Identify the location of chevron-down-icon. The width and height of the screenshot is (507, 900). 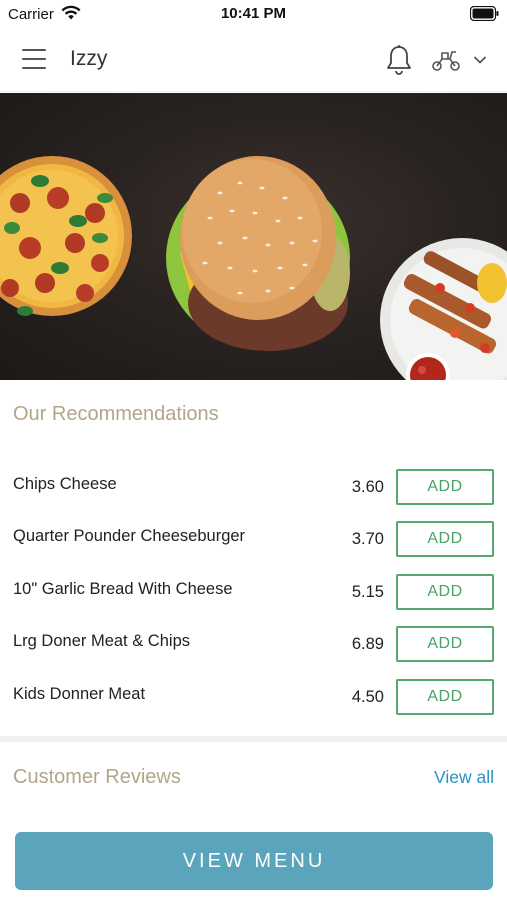
(480, 60).